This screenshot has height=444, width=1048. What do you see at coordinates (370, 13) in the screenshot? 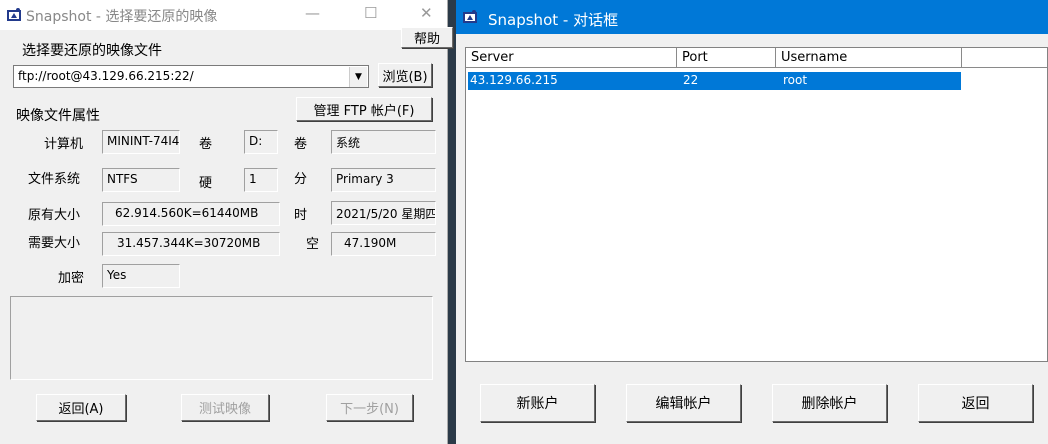
I see `maximize-icon: ☐` at bounding box center [370, 13].